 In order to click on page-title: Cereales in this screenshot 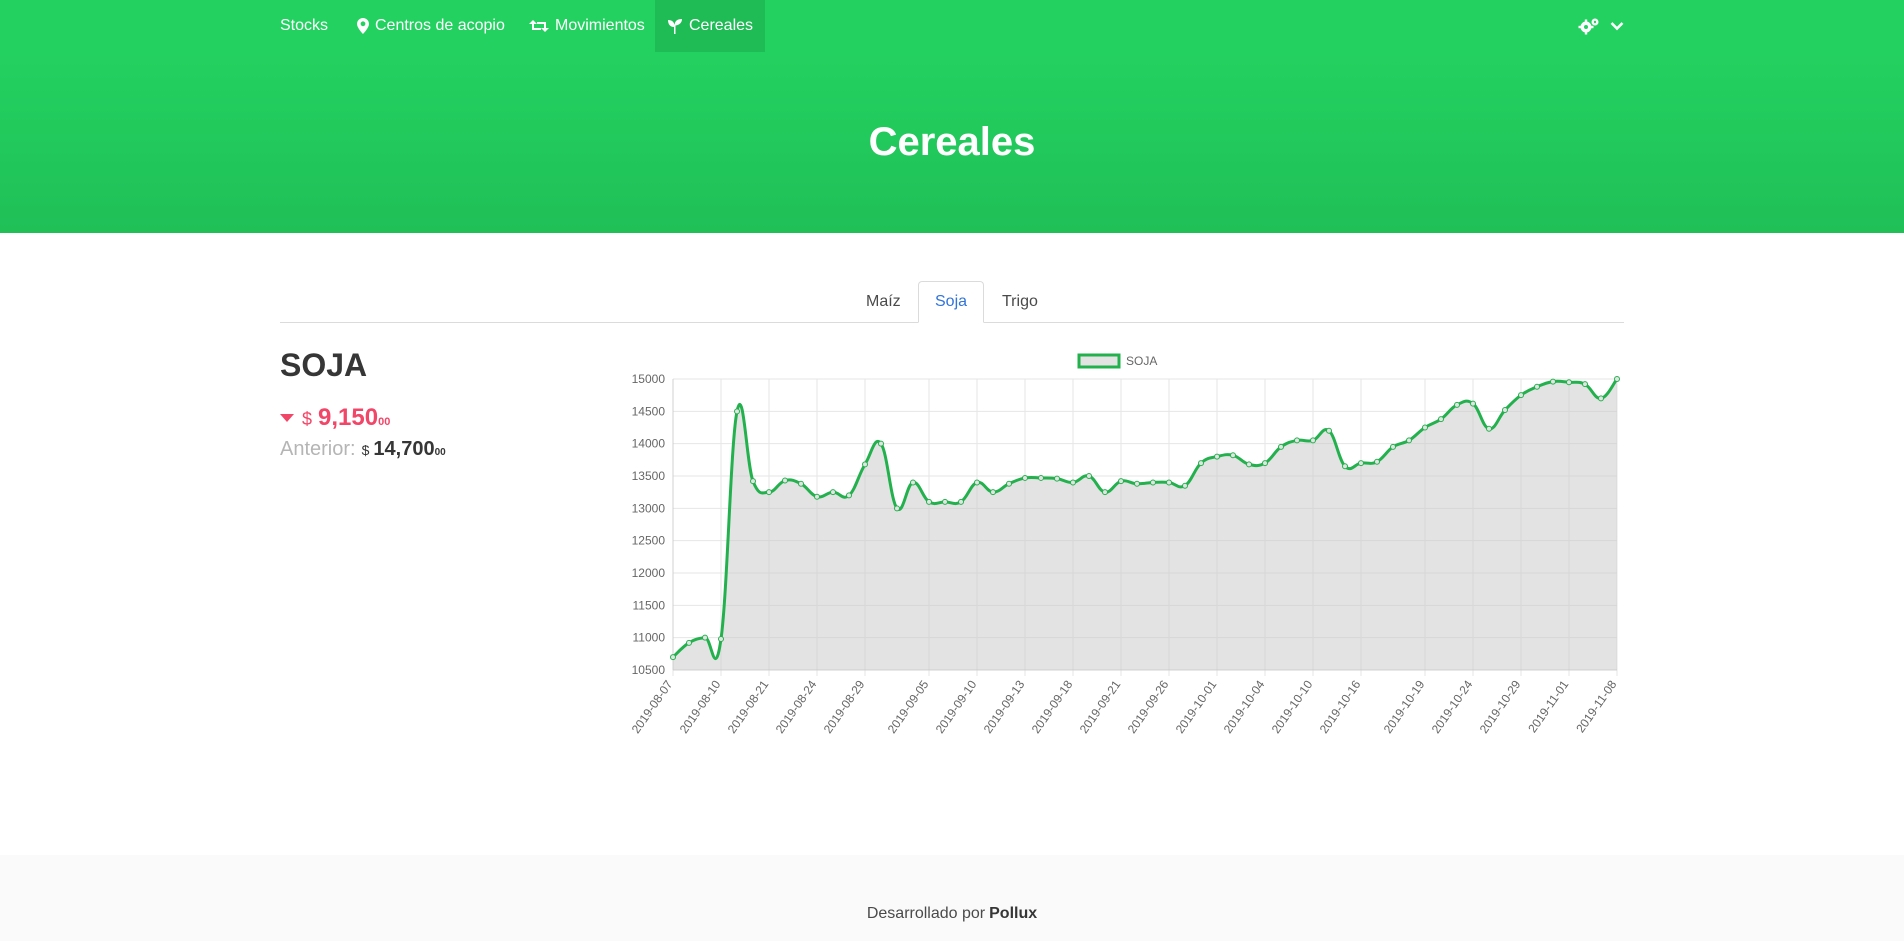, I will do `click(952, 142)`.